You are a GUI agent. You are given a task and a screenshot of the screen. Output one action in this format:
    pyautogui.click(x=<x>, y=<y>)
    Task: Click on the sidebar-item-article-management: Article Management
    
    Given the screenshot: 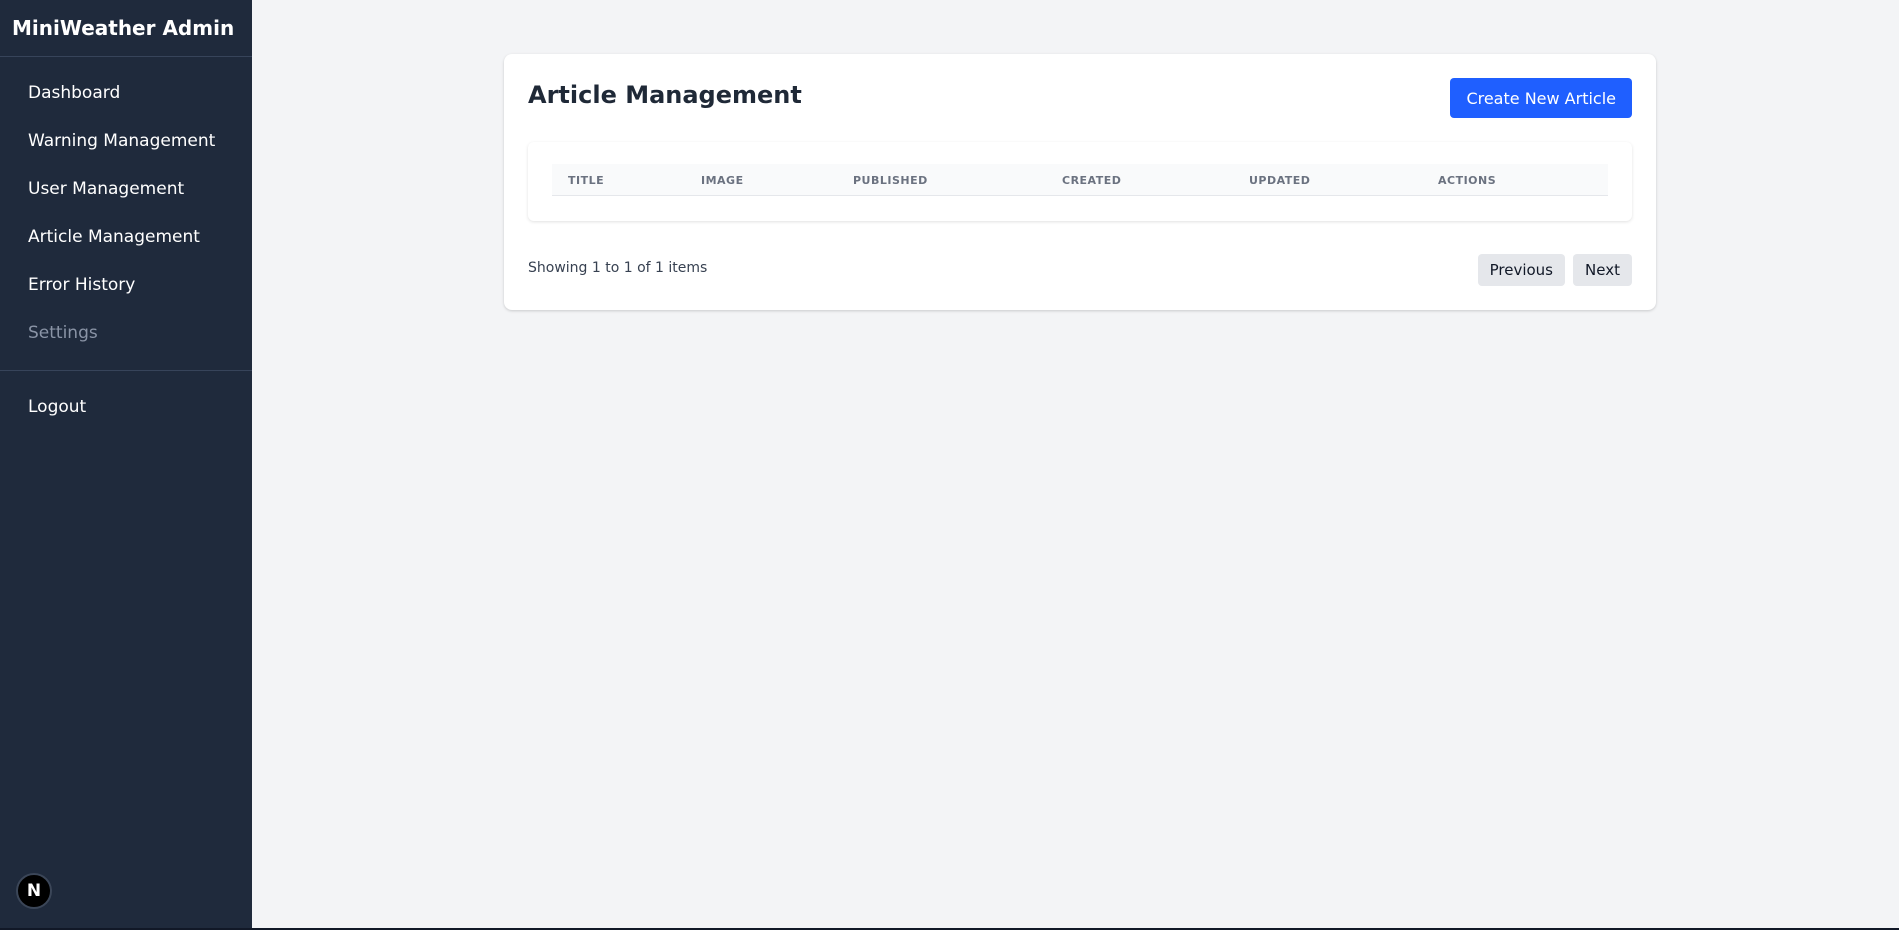 What is the action you would take?
    pyautogui.click(x=126, y=237)
    